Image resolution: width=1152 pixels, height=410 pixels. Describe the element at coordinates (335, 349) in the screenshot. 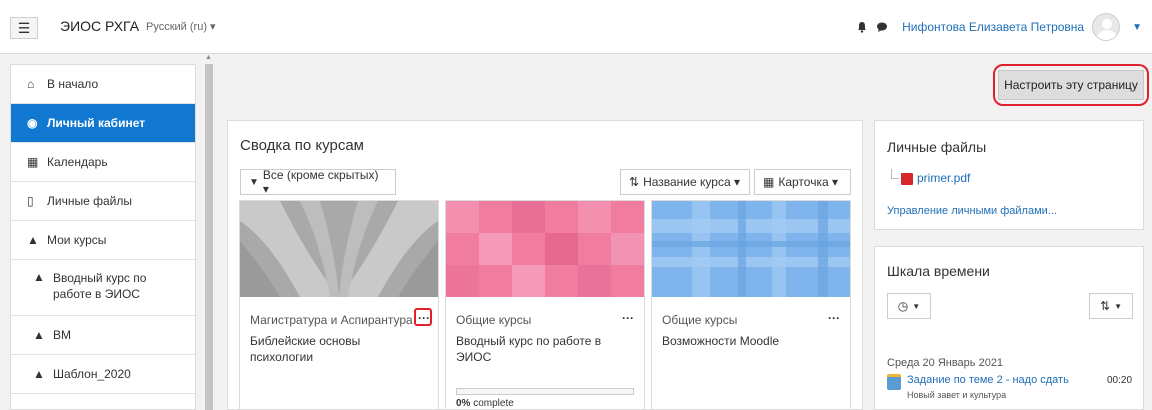

I see `course-name: Библейские основы психологии` at that location.